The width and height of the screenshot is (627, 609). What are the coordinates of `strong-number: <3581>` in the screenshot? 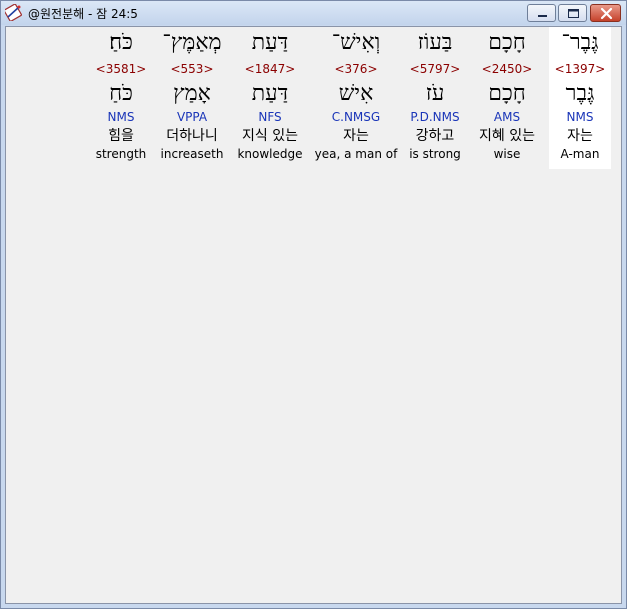 It's located at (121, 69).